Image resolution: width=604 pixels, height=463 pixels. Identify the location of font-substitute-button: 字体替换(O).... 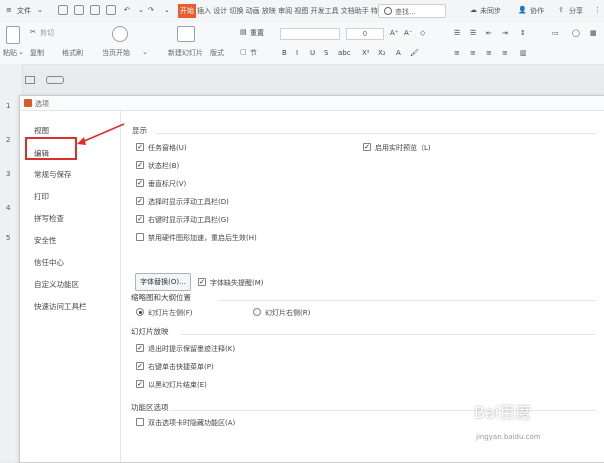
(163, 282).